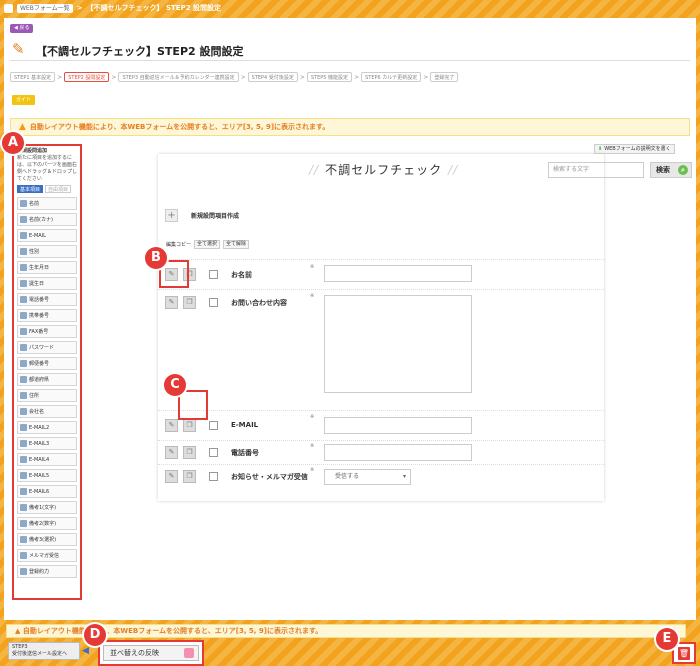 This screenshot has height=666, width=700. What do you see at coordinates (398, 425) in the screenshot?
I see `email-input` at bounding box center [398, 425].